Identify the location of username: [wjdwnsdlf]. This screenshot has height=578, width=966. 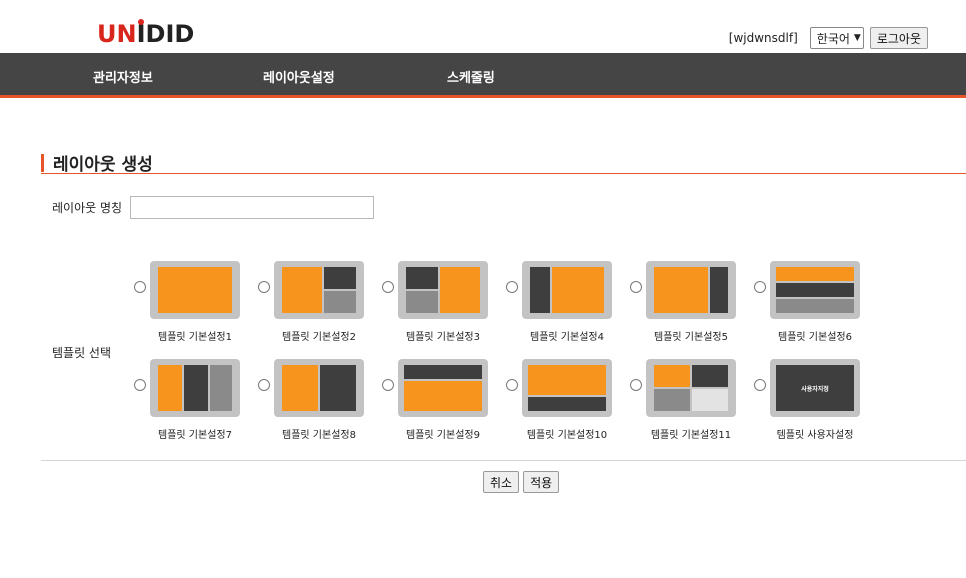
(763, 38).